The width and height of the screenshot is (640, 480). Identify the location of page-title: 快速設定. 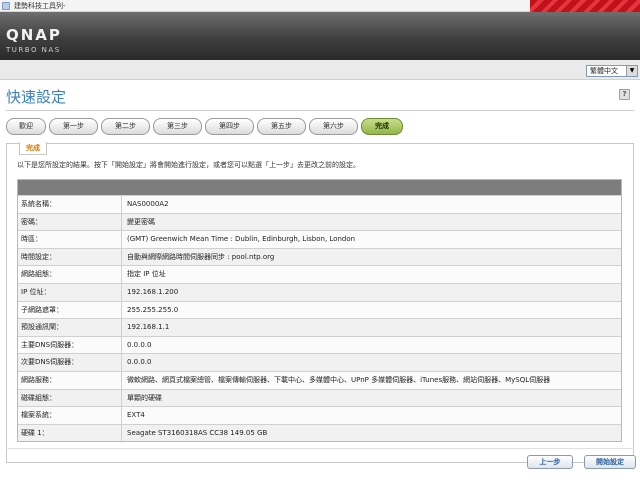
(36, 97).